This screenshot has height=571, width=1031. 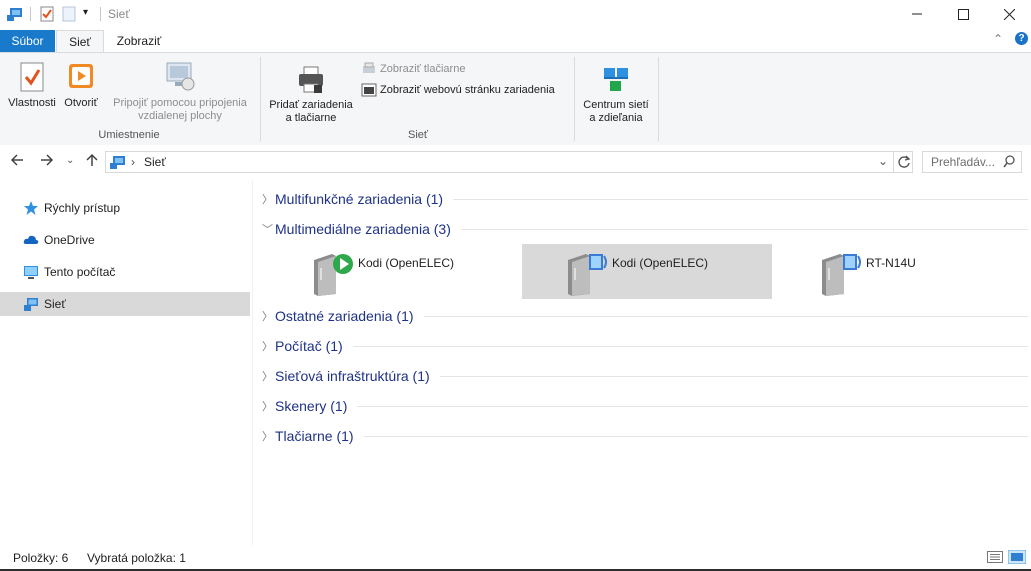 What do you see at coordinates (69, 14) in the screenshot?
I see `new-folder-qat-icon` at bounding box center [69, 14].